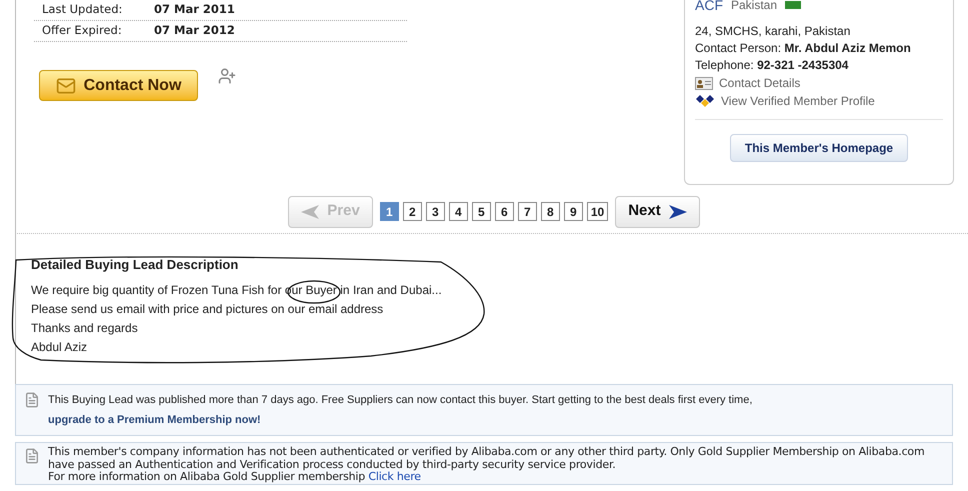 This screenshot has height=491, width=968. What do you see at coordinates (82, 31) in the screenshot?
I see `field-label: Offer Expired:` at bounding box center [82, 31].